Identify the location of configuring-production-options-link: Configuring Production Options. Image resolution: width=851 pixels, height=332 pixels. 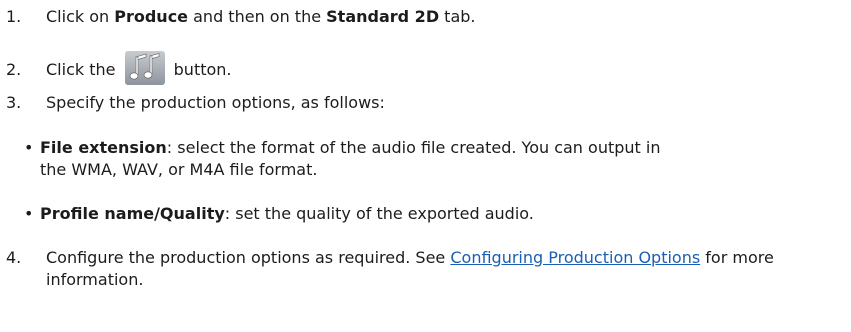
(575, 257).